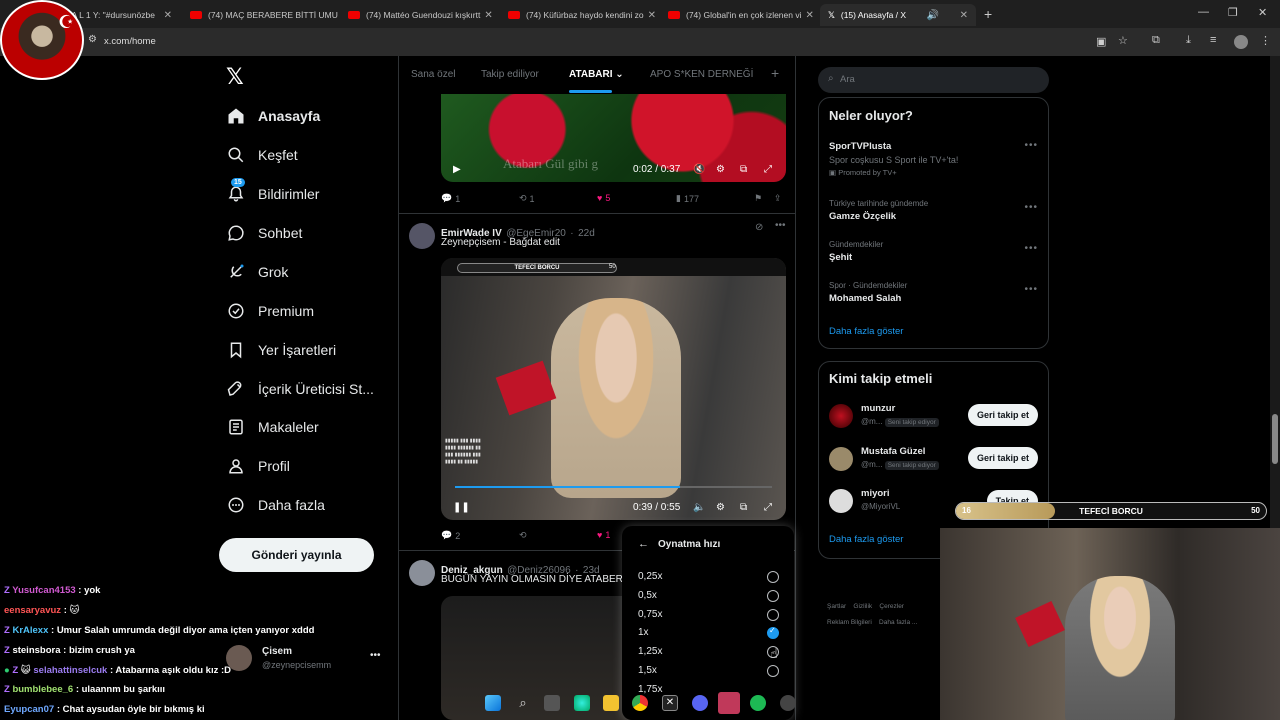  I want to click on nav-explore: Keşfet, so click(262, 155).